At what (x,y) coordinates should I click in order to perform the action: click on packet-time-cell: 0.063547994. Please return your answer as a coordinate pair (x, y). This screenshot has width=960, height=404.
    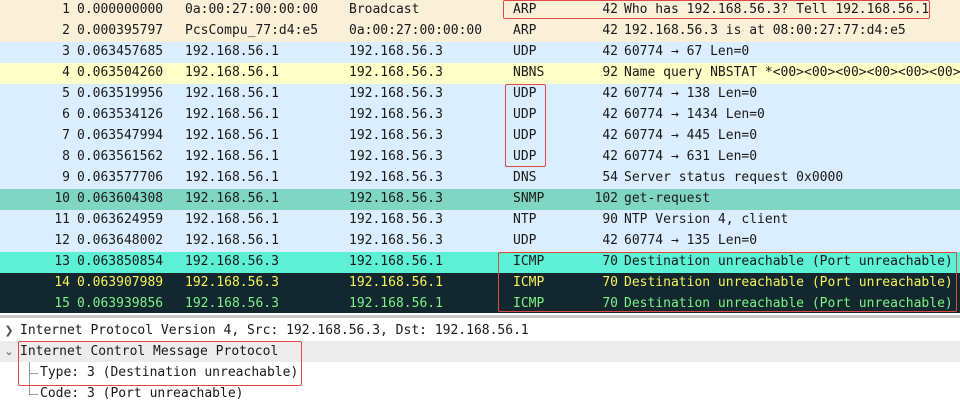
    Looking at the image, I should click on (120, 135).